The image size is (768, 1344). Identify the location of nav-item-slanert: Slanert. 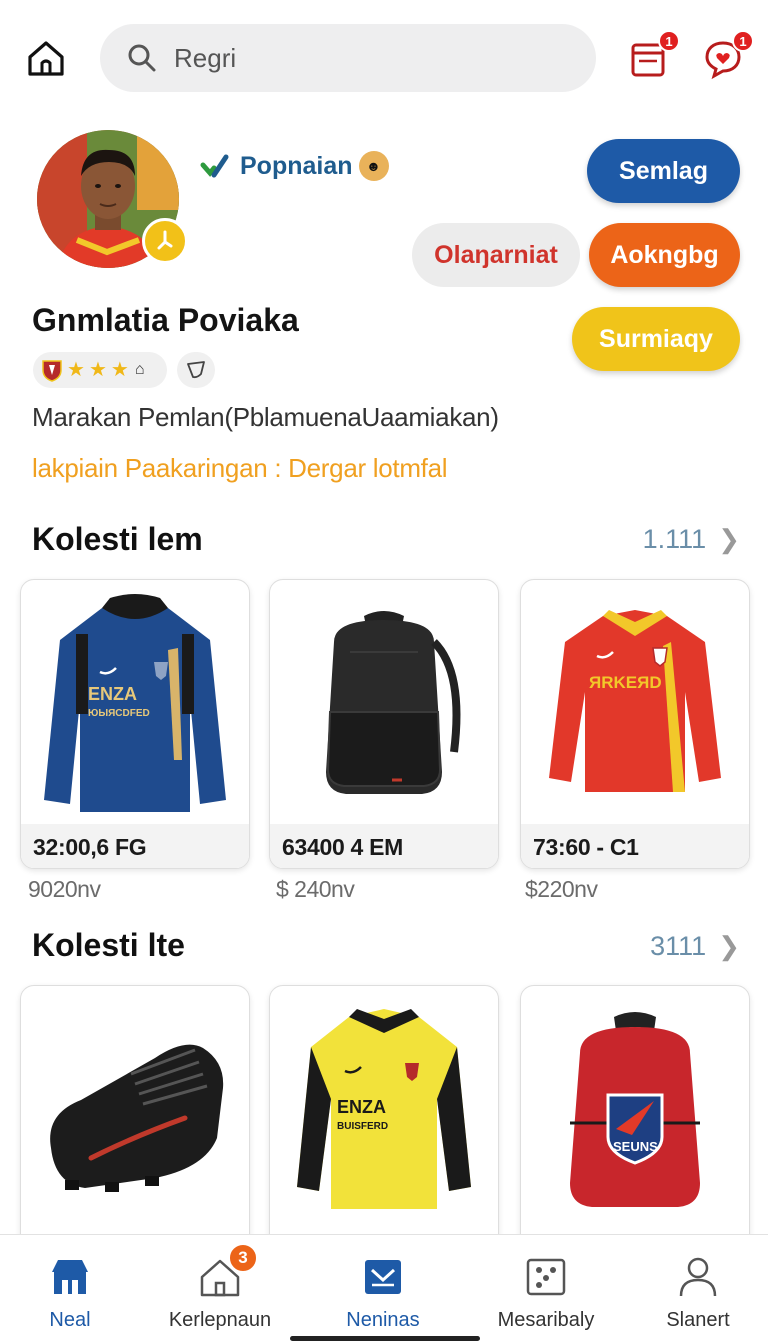
(698, 1289).